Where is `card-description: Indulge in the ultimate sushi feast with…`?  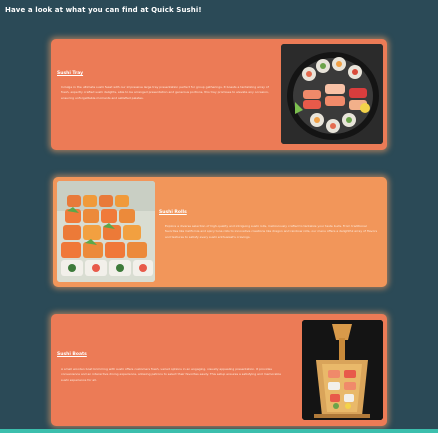 card-description: Indulge in the ultimate sushi feast with… is located at coordinates (165, 92).